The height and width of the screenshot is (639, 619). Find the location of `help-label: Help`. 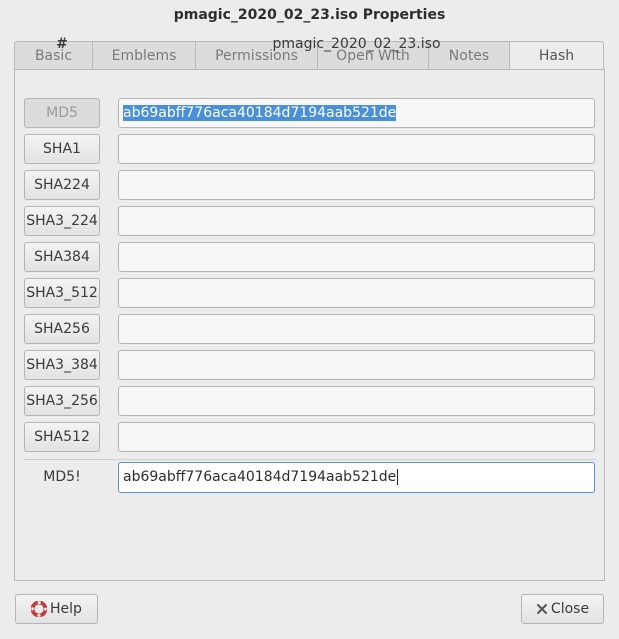

help-label: Help is located at coordinates (66, 609).